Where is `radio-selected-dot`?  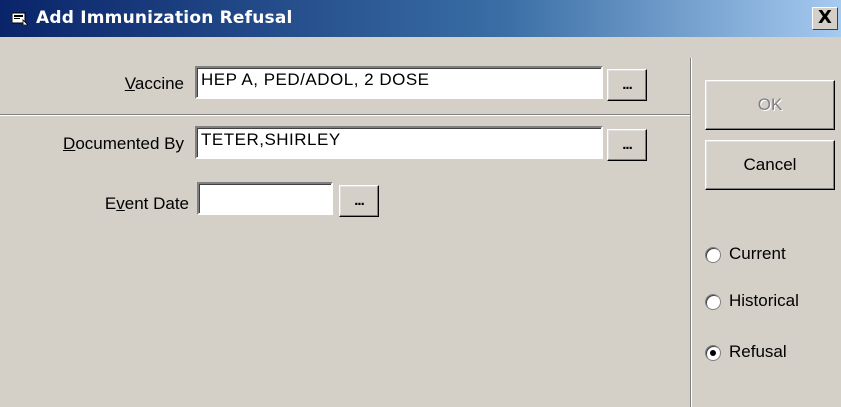 radio-selected-dot is located at coordinates (713, 353).